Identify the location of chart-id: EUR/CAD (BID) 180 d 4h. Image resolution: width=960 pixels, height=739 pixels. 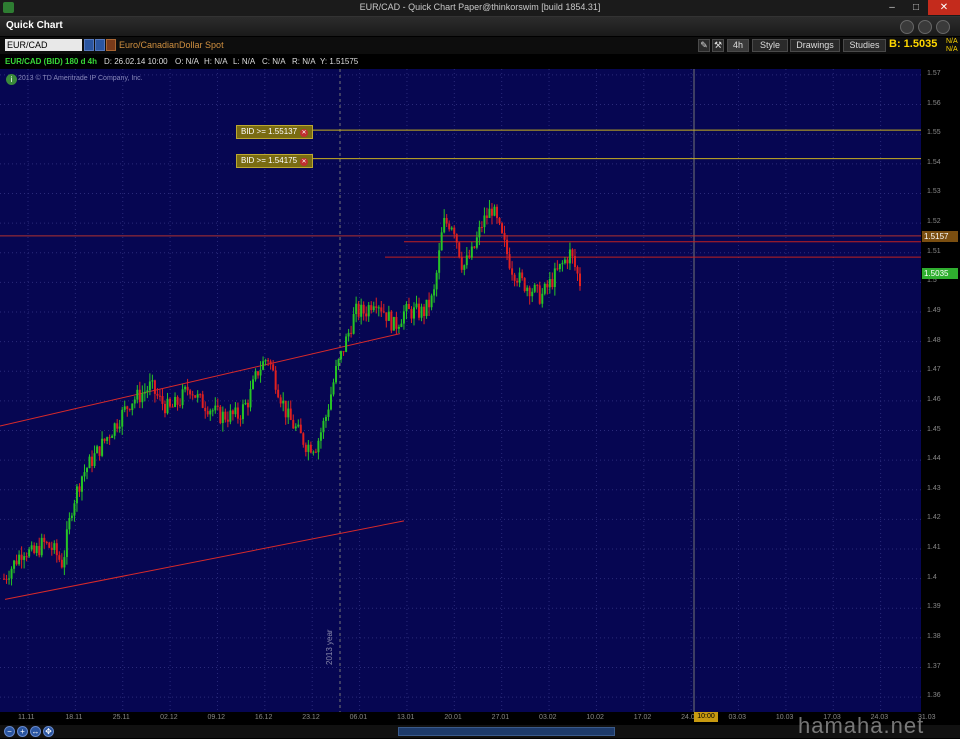
(51, 61).